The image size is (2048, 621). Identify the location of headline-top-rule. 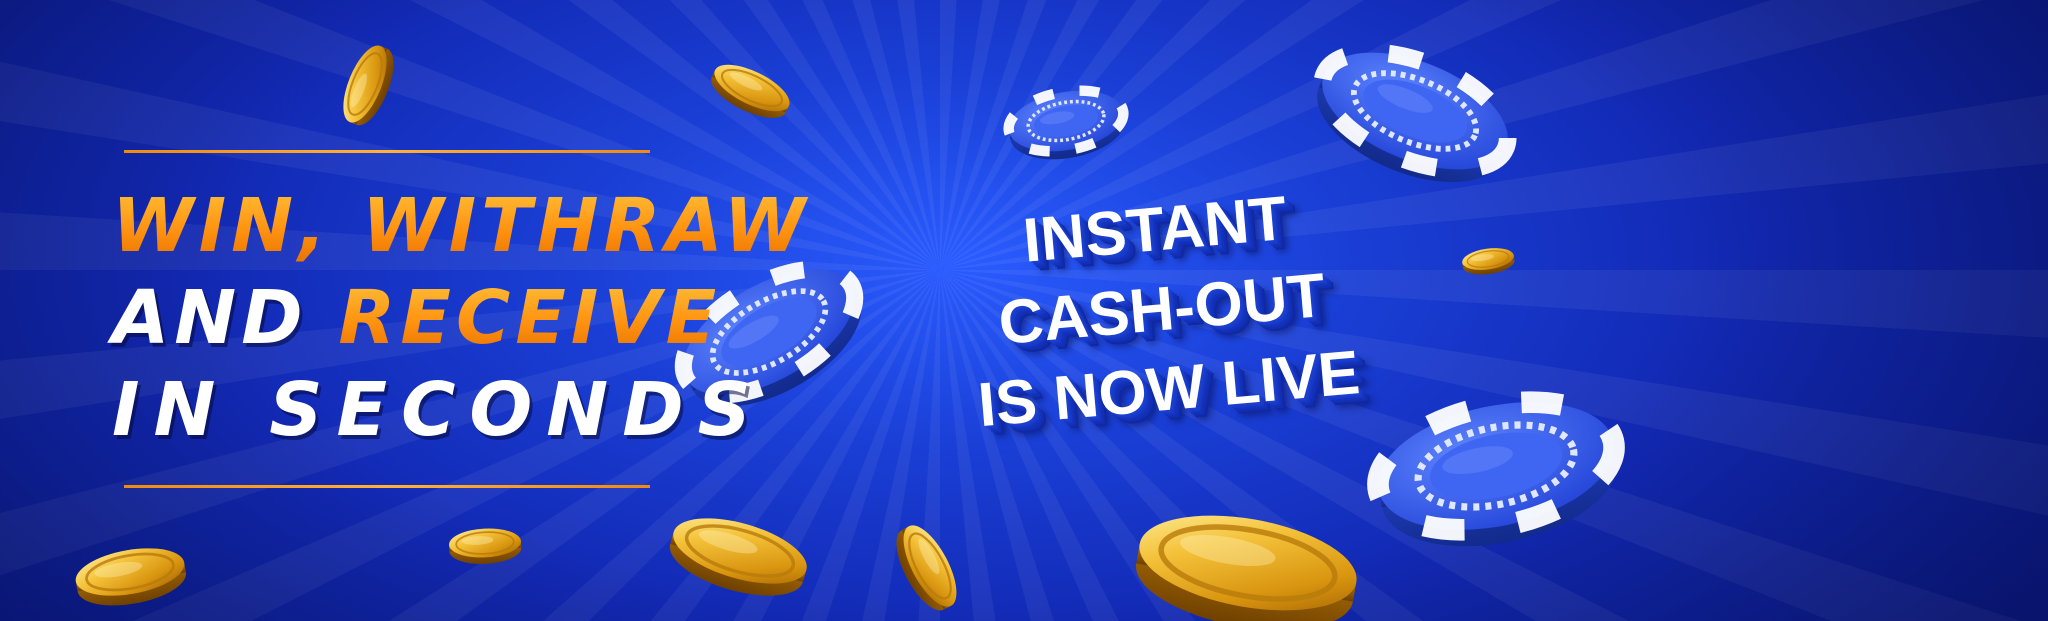
(387, 151).